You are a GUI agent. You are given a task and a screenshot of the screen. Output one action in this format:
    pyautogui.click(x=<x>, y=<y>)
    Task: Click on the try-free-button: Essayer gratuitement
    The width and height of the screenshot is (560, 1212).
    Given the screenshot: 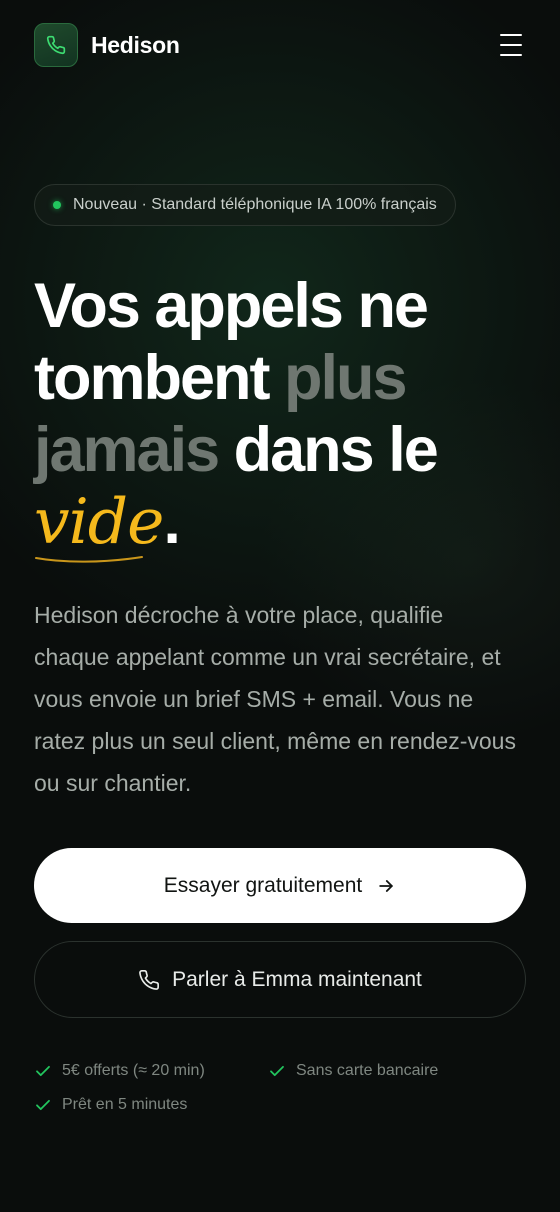 What is the action you would take?
    pyautogui.click(x=280, y=885)
    